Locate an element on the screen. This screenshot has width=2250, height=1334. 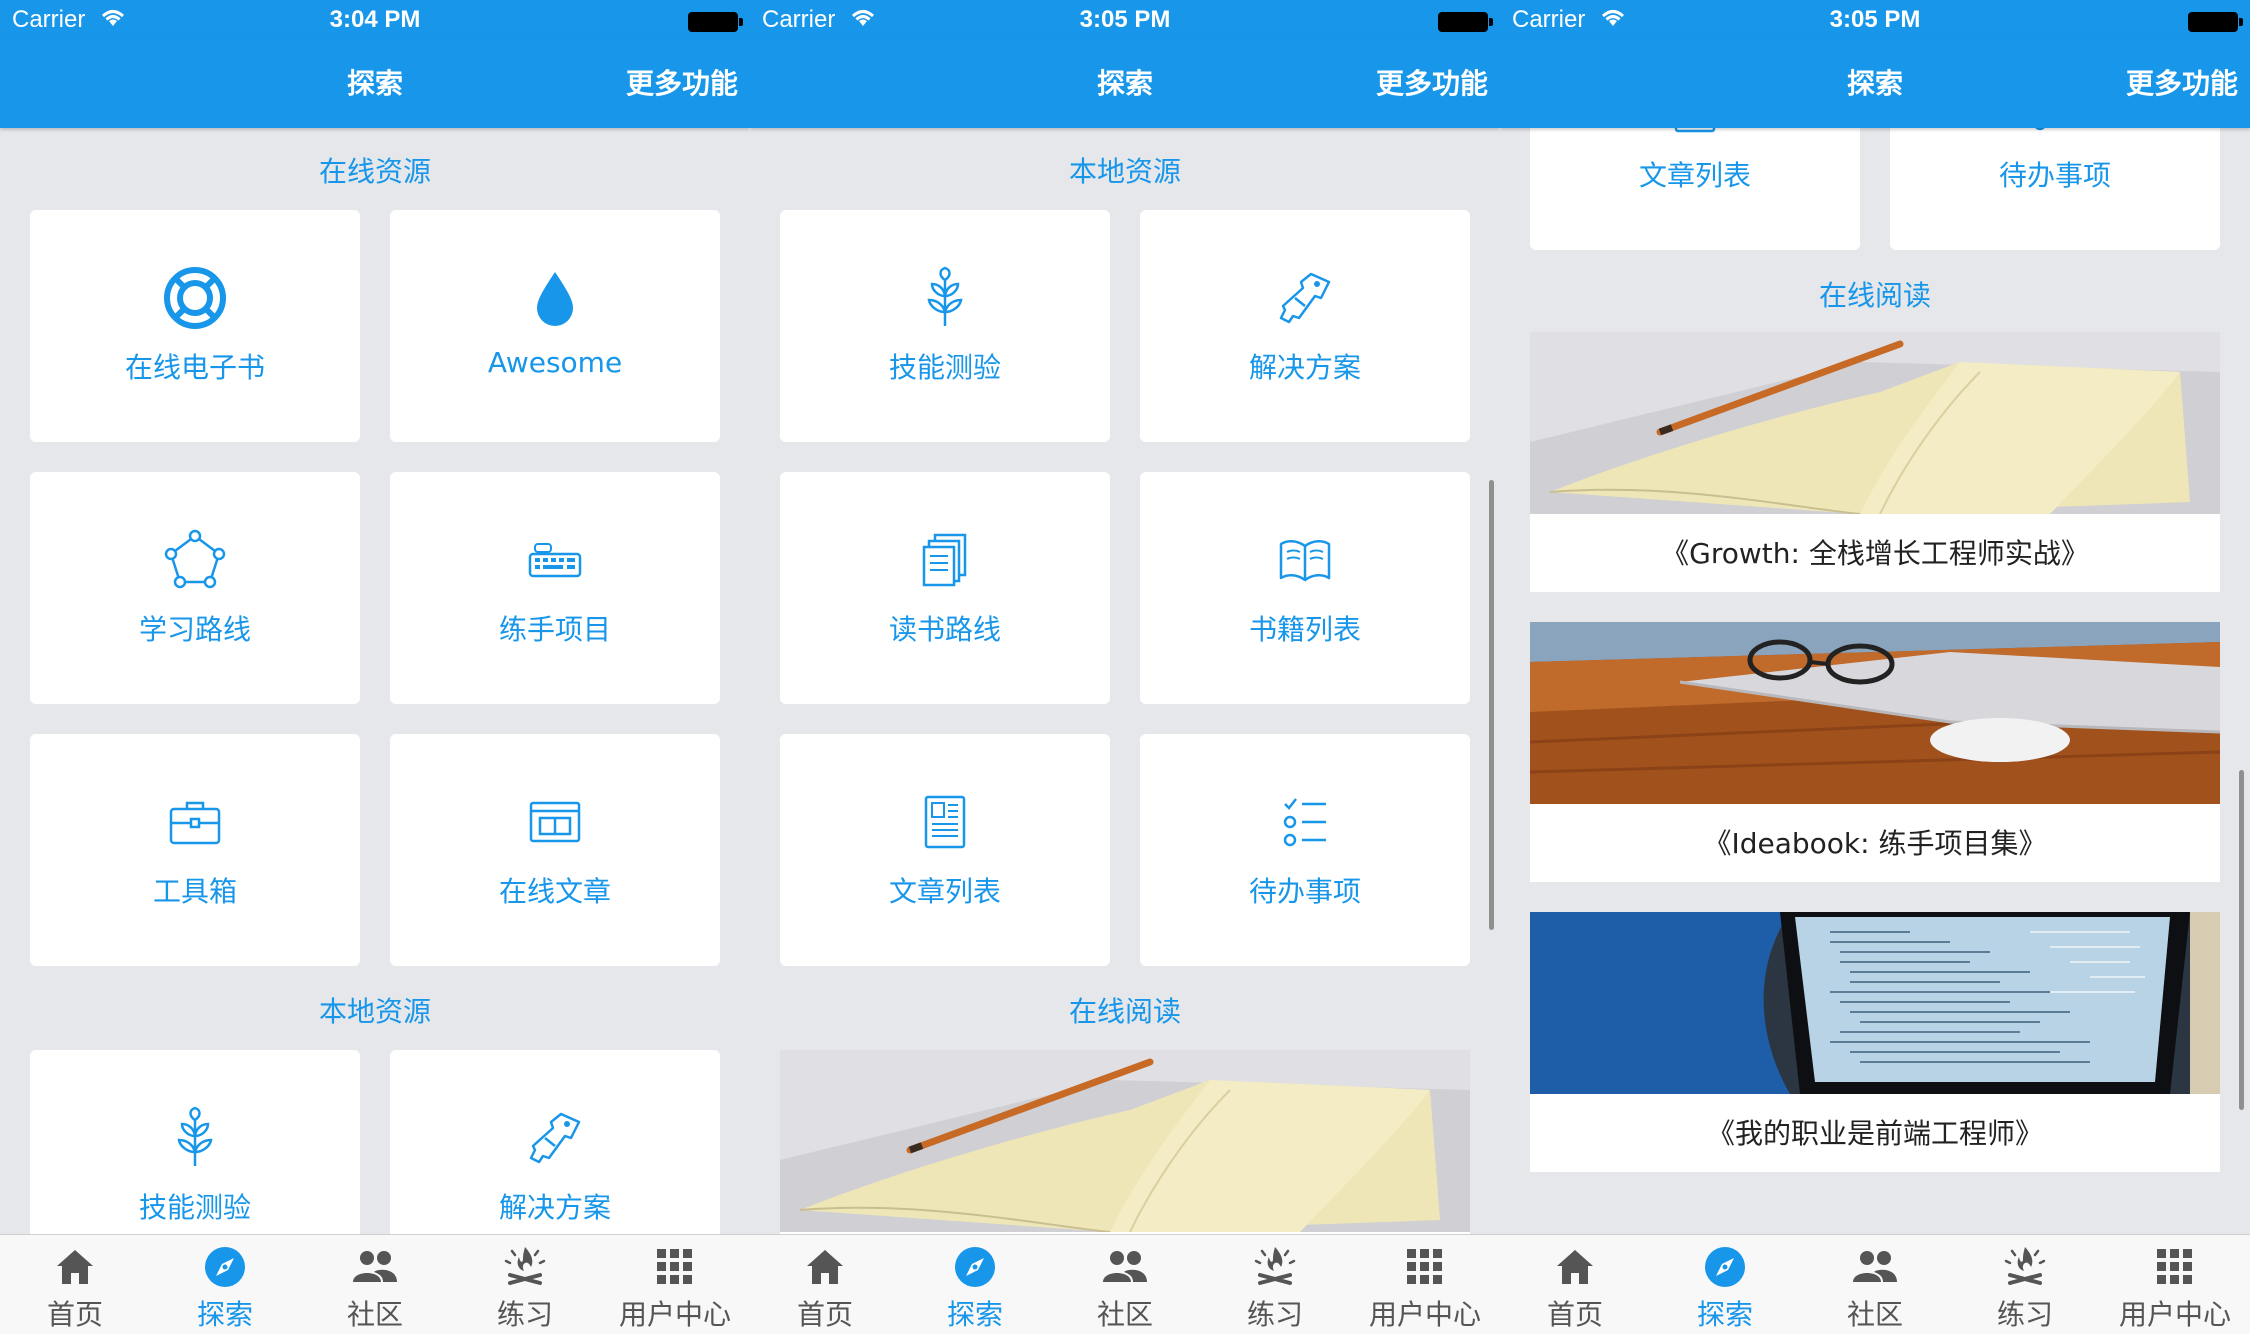
section-title-local-resources: 本地资源 is located at coordinates (1124, 171).